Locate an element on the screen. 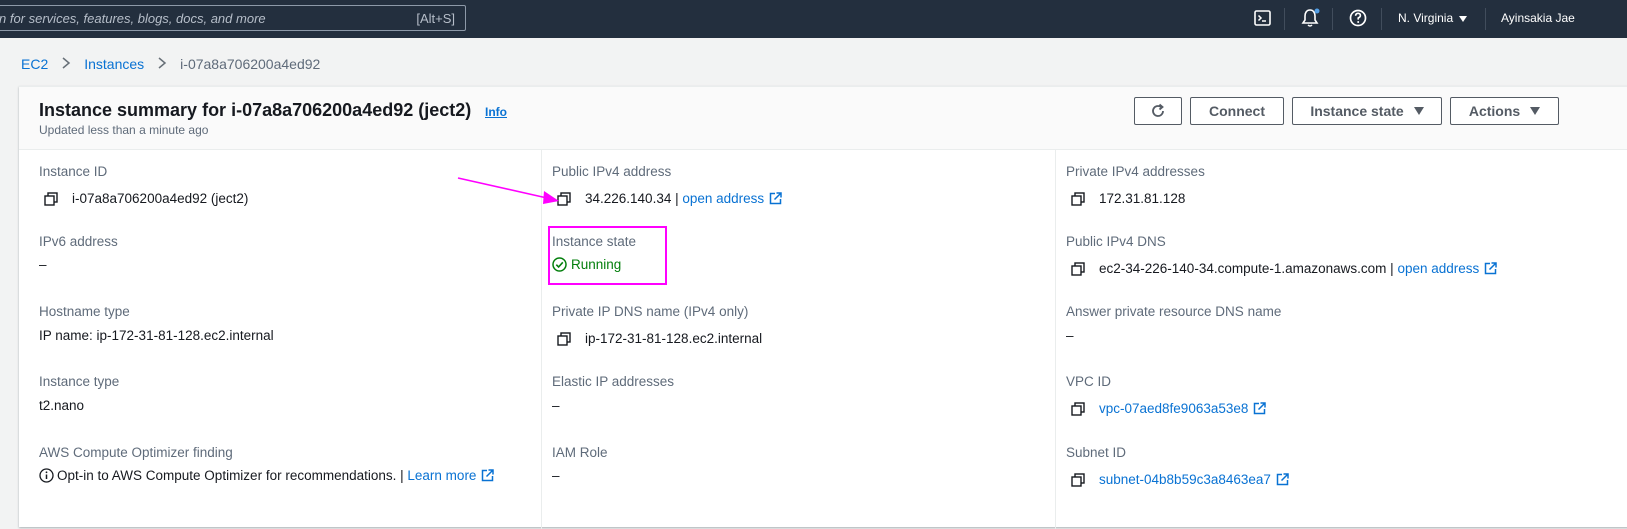 The width and height of the screenshot is (1627, 529). private-ipv4-label: Private IPv4 addresses is located at coordinates (1135, 171).